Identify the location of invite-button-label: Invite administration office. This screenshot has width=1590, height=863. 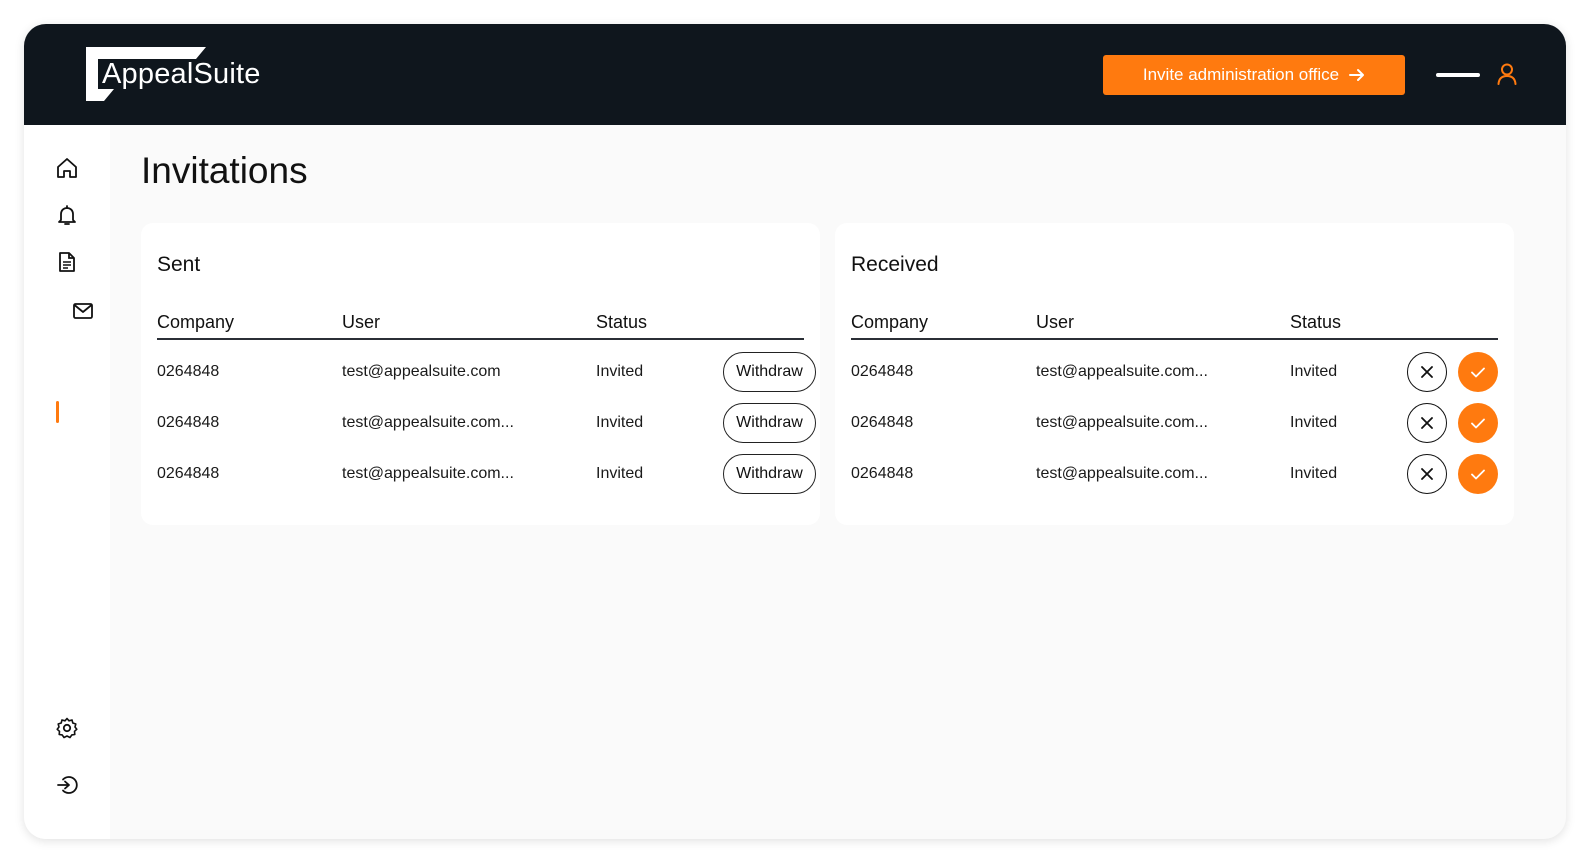
(1241, 74).